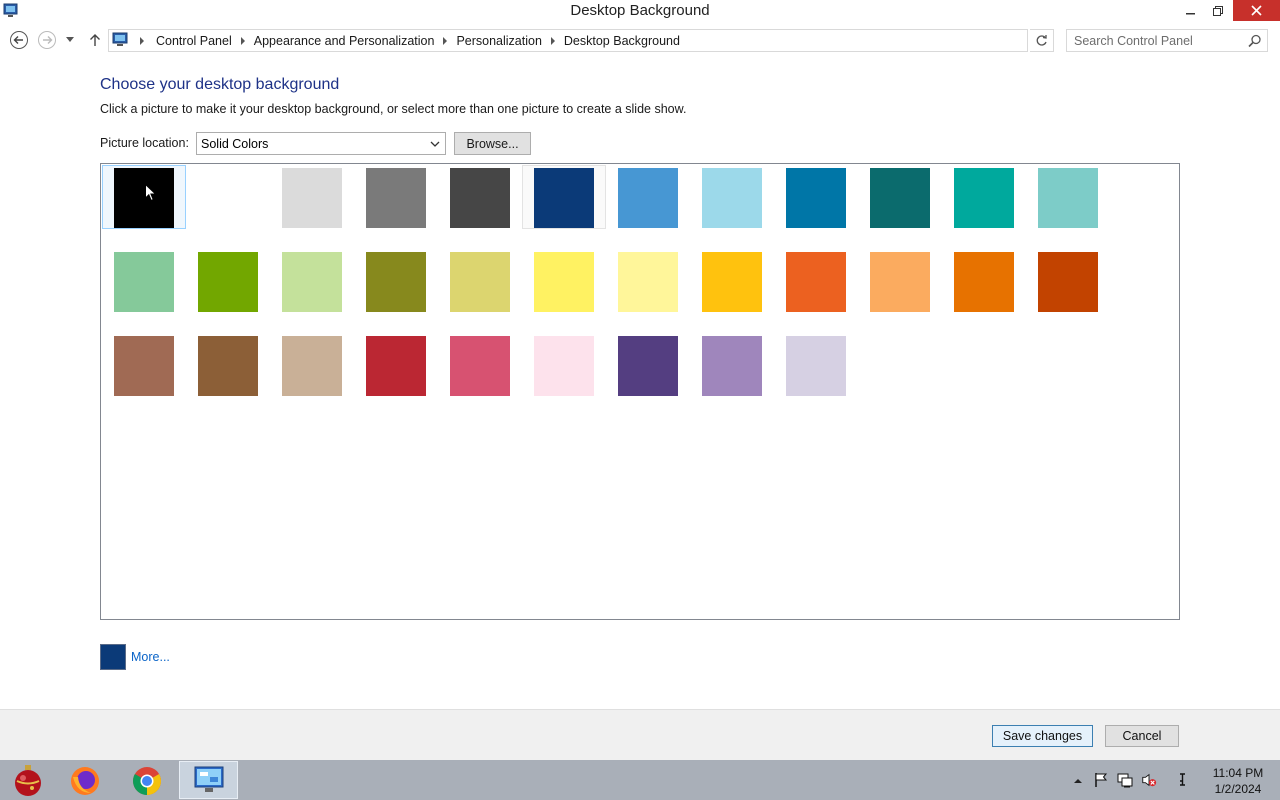 Image resolution: width=1280 pixels, height=800 pixels. Describe the element at coordinates (1156, 40) in the screenshot. I see `search-input` at that location.